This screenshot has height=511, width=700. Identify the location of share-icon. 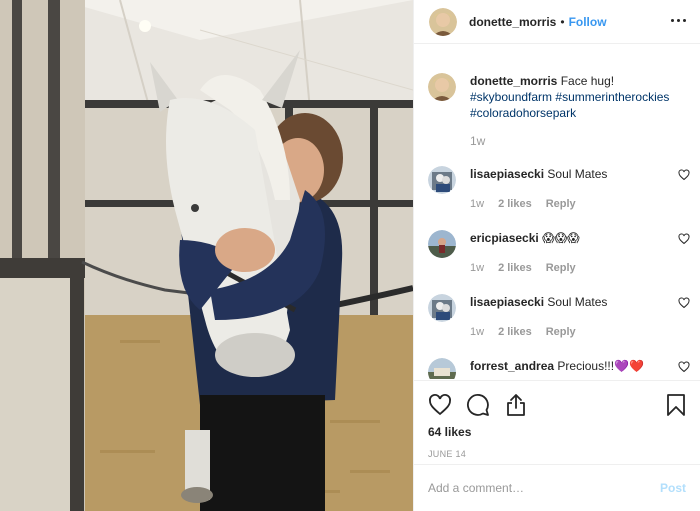
(516, 405).